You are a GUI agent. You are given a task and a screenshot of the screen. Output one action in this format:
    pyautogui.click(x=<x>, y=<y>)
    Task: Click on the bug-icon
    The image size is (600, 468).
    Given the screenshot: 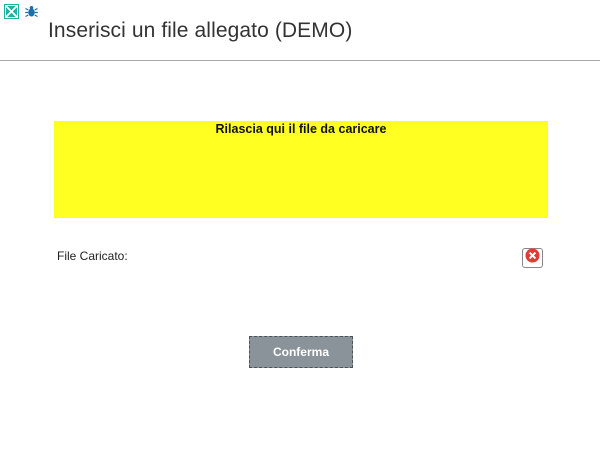 What is the action you would take?
    pyautogui.click(x=31, y=11)
    